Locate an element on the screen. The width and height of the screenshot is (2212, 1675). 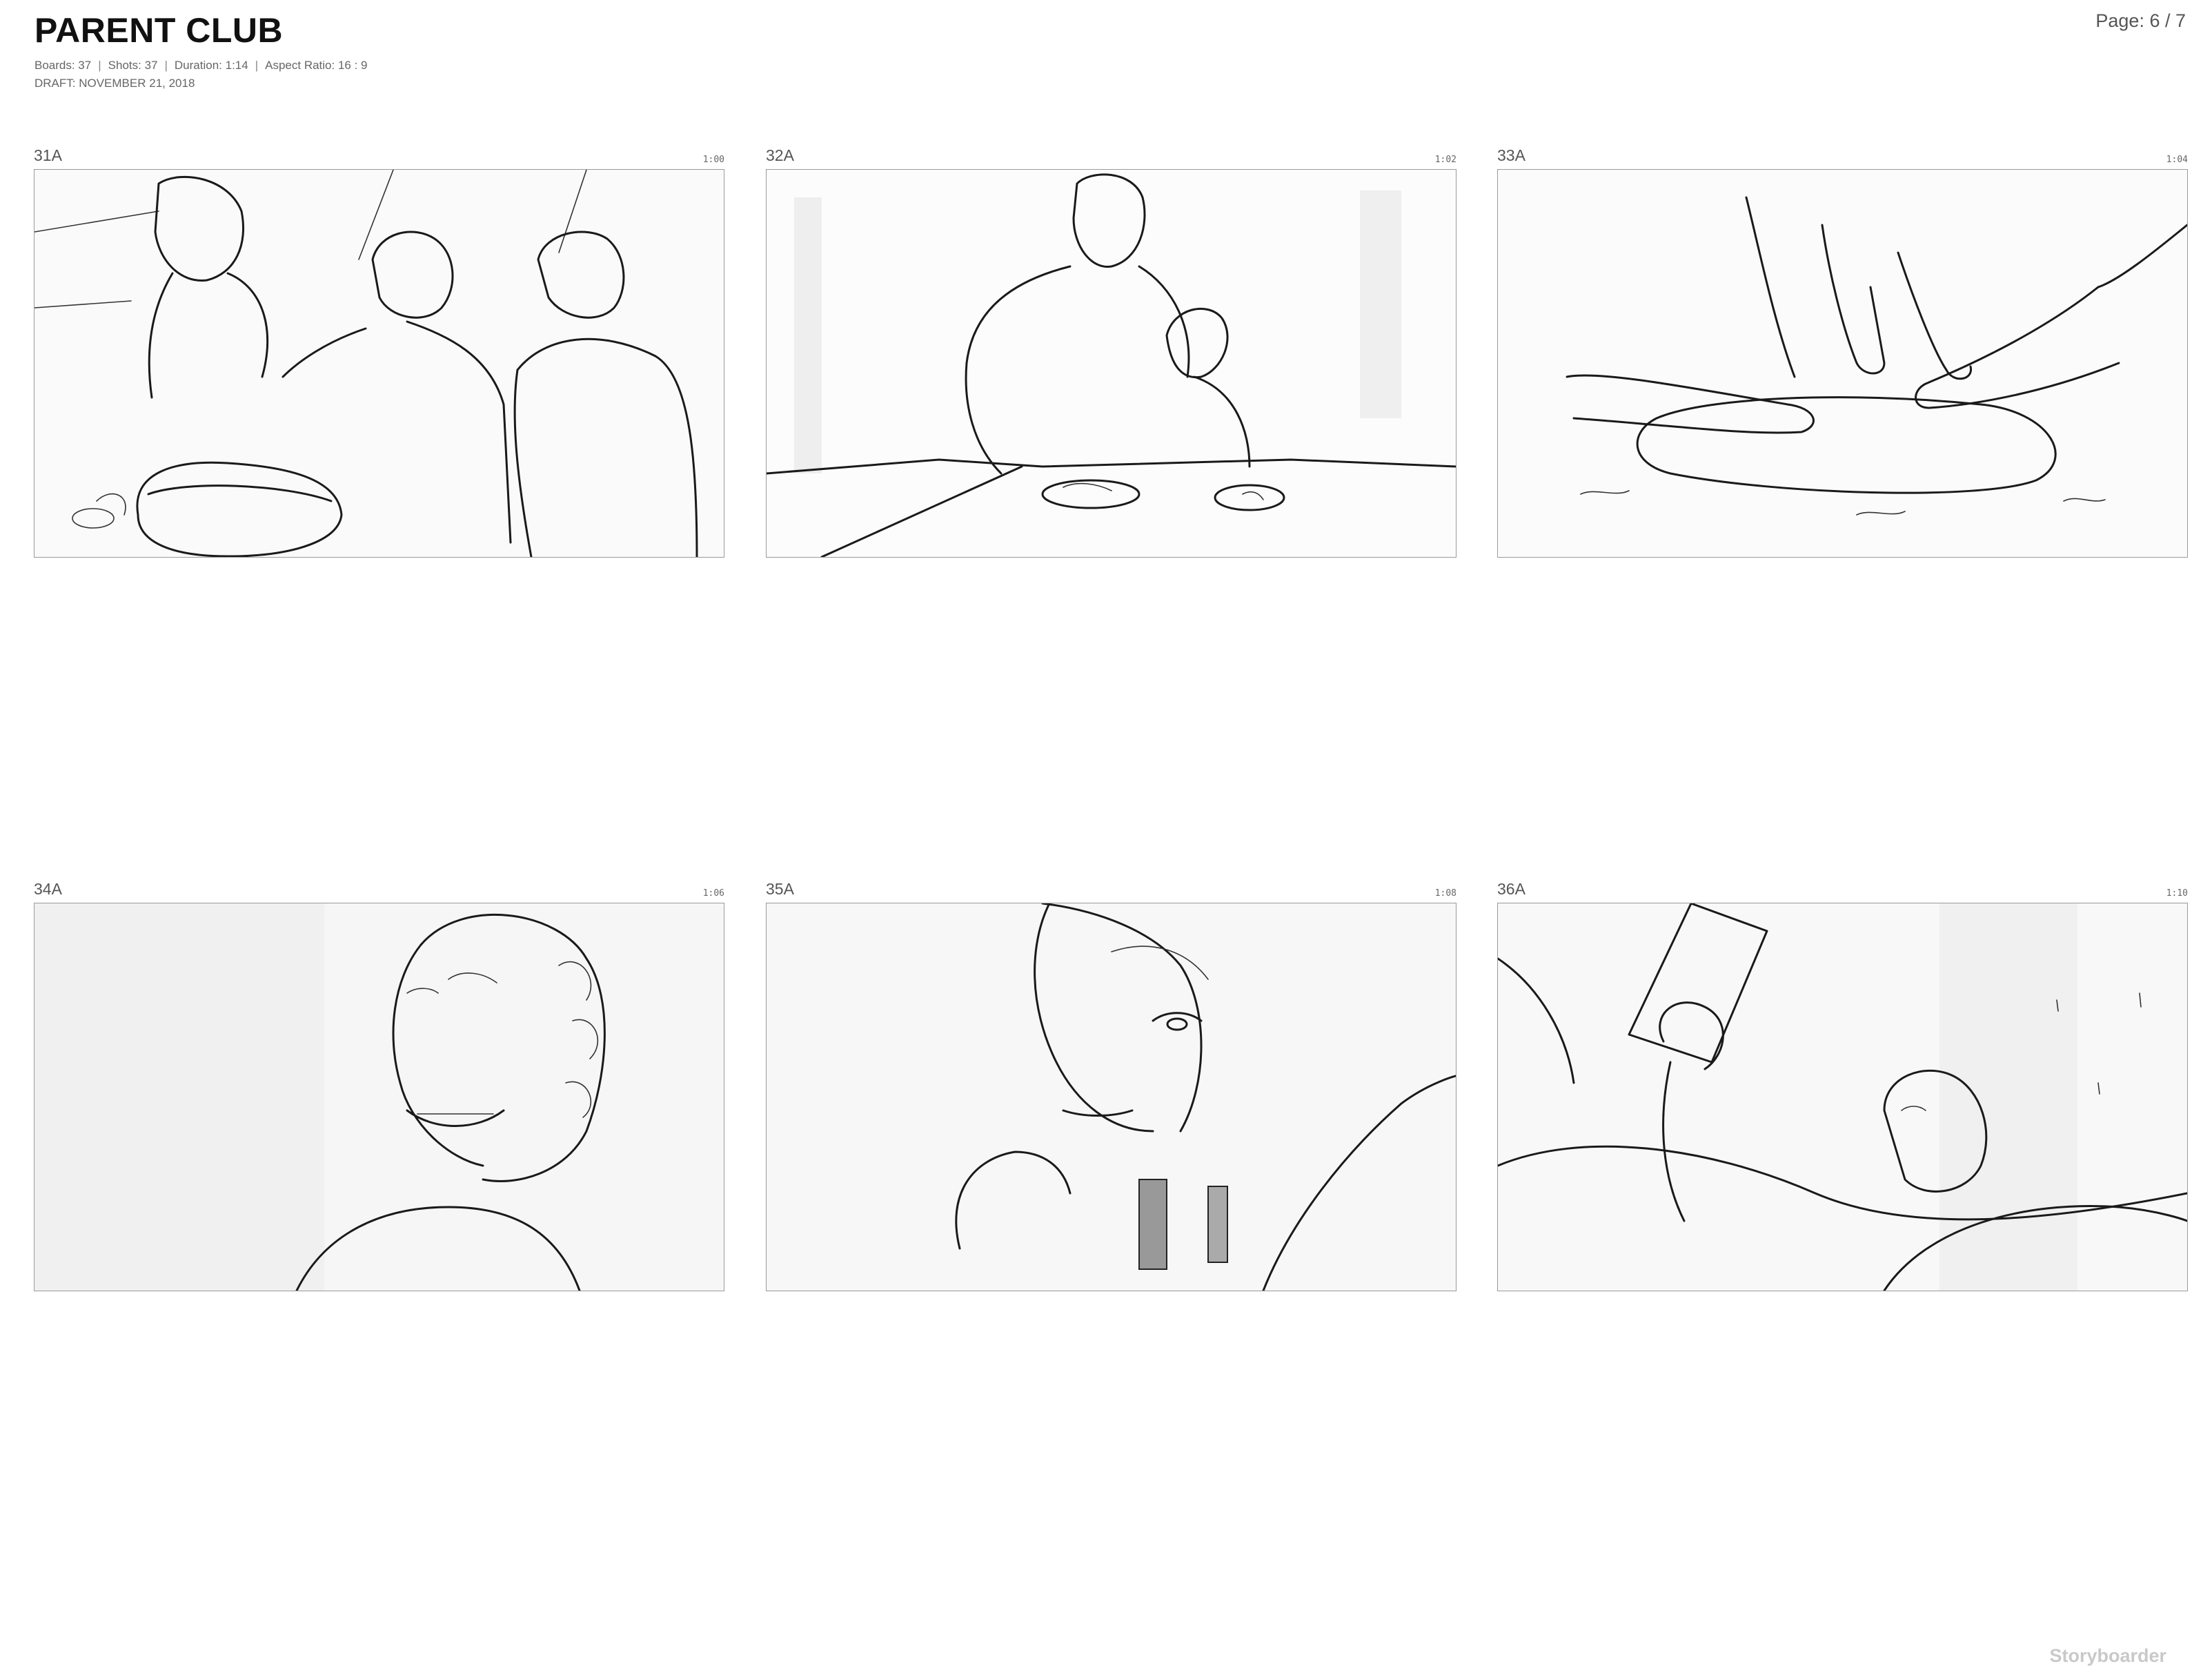
board-number: 36A is located at coordinates (1511, 889).